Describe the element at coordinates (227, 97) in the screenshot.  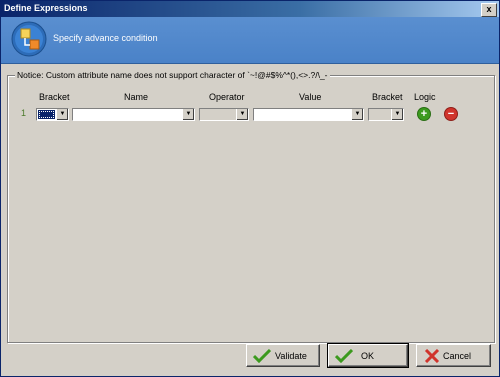
I see `column-header-operator: Operator` at that location.